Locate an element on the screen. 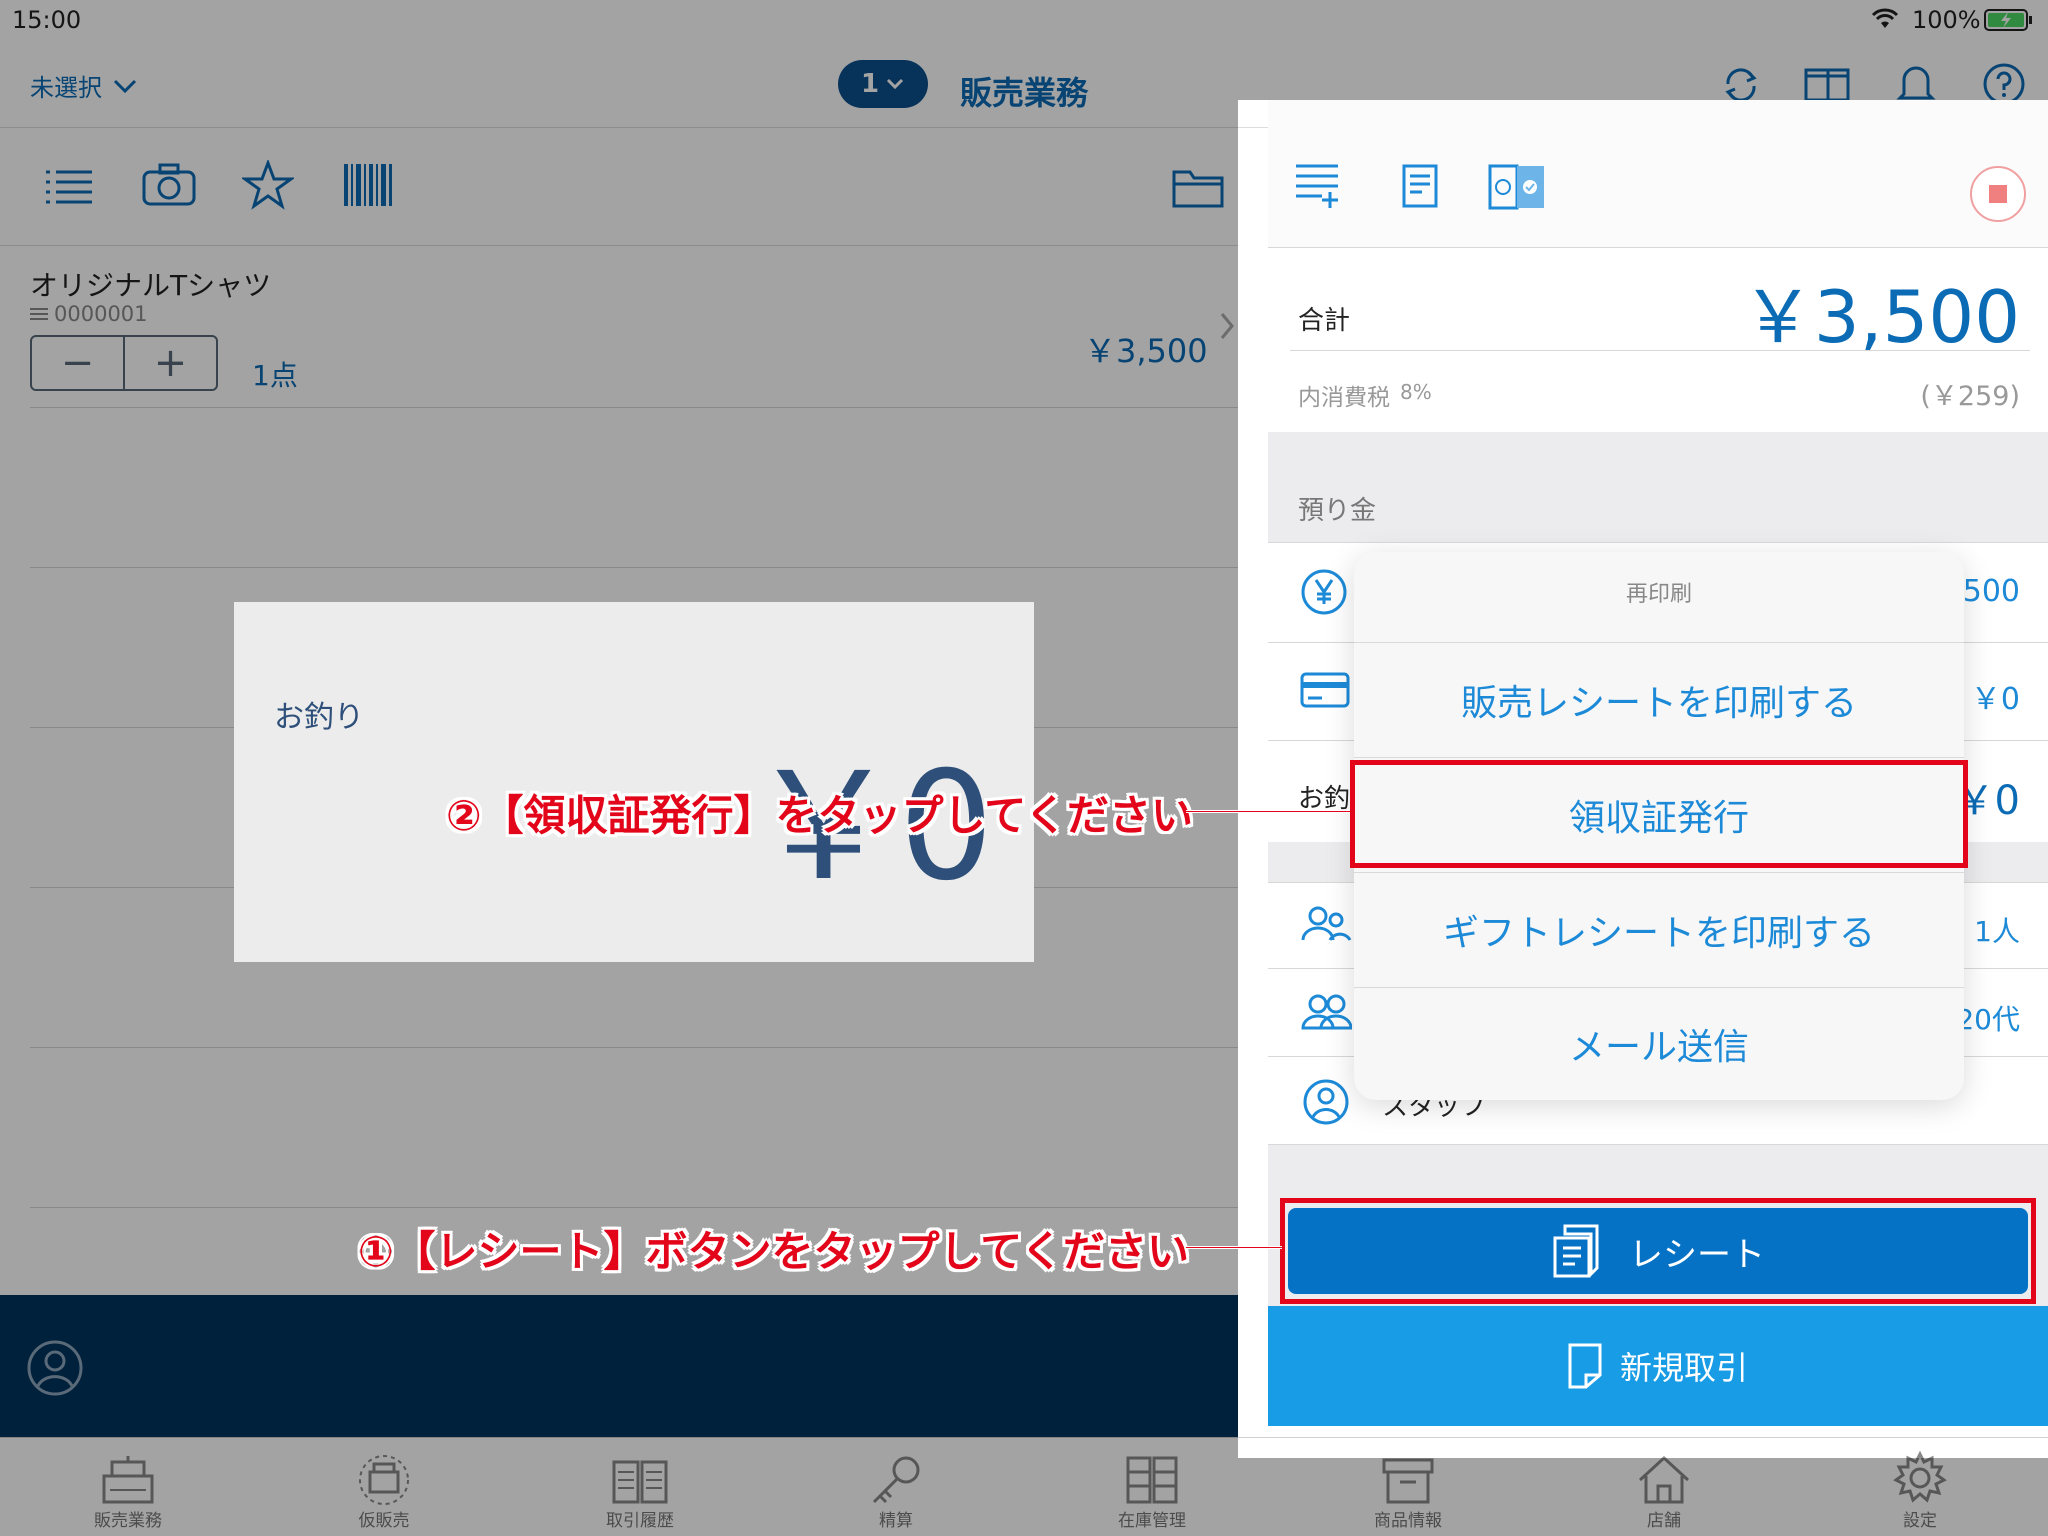 Image resolution: width=2048 pixels, height=1536 pixels. modal-dim-bottom is located at coordinates (1643, 1497).